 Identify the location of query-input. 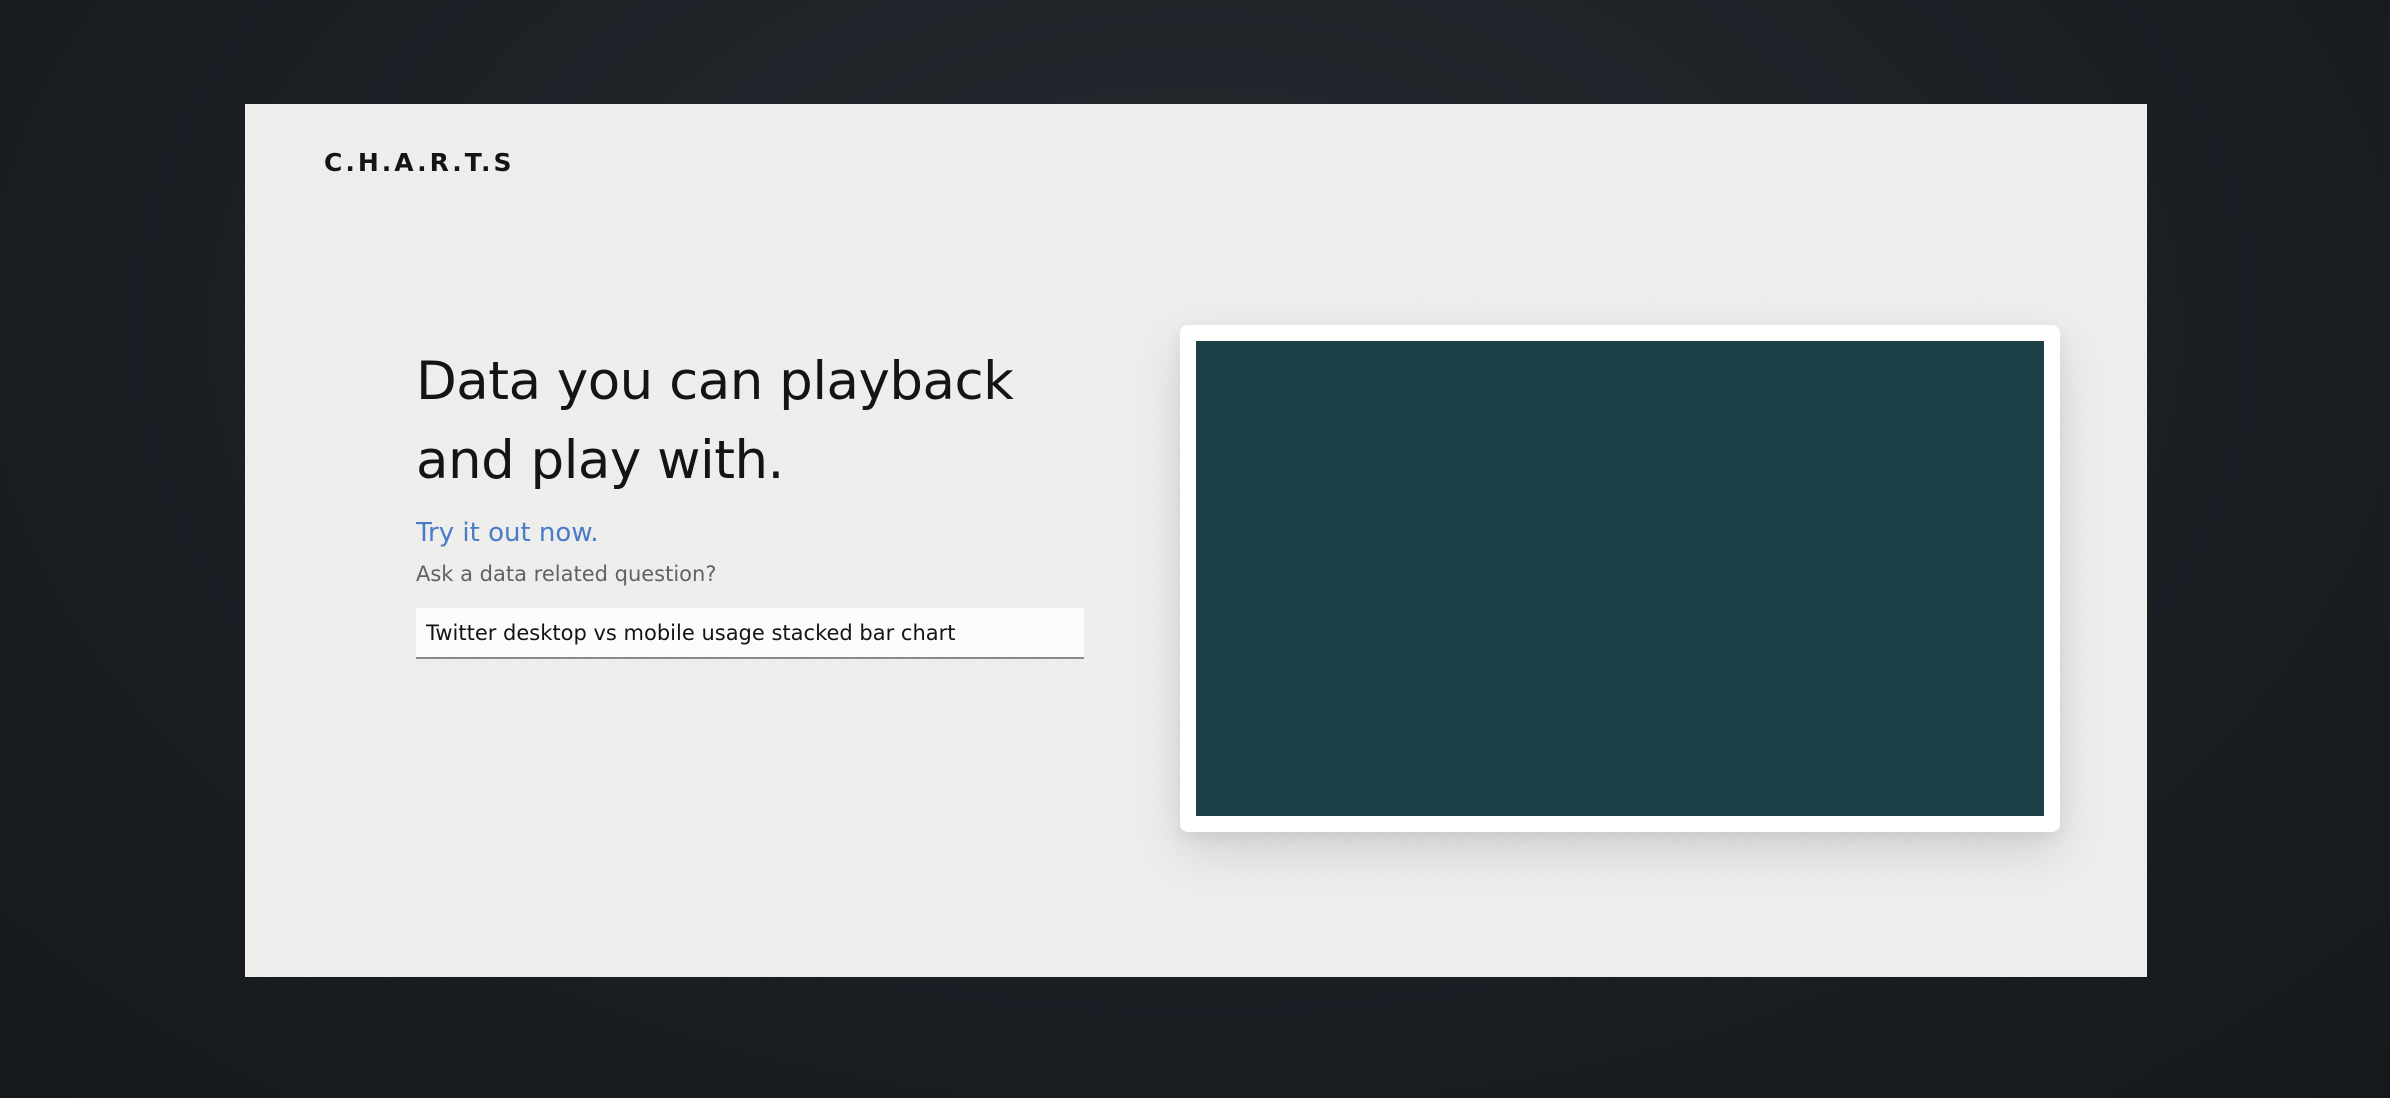
(750, 632).